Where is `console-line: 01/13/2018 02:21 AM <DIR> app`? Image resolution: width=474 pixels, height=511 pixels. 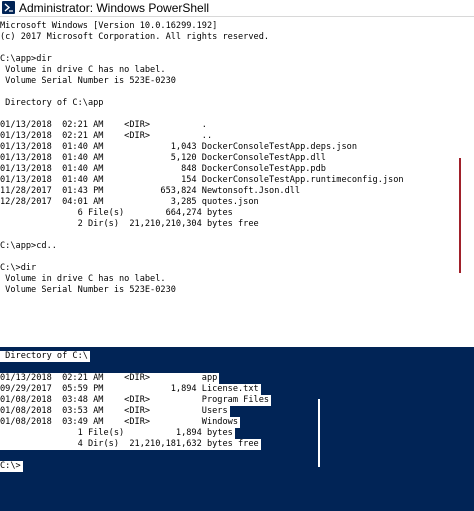 console-line: 01/13/2018 02:21 AM <DIR> app is located at coordinates (110, 378).